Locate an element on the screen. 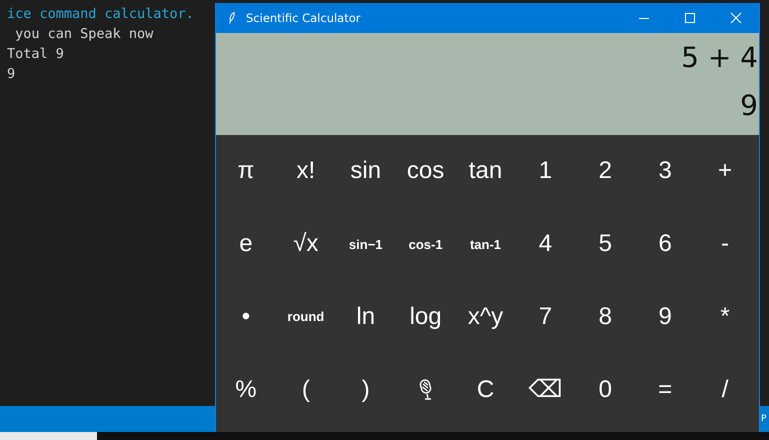  calculator-key: log is located at coordinates (426, 316).